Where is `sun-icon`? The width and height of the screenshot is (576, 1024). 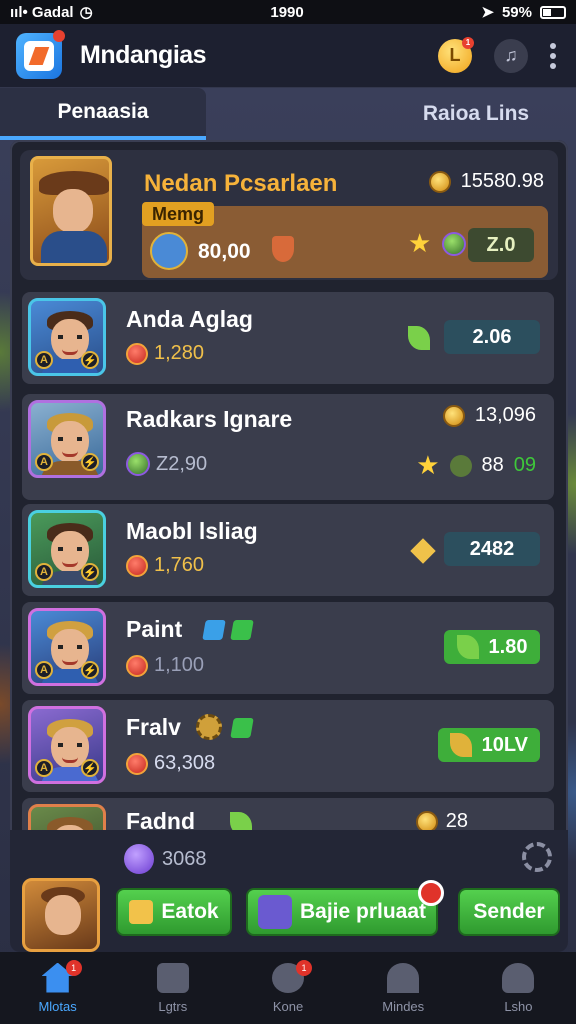 sun-icon is located at coordinates (209, 727).